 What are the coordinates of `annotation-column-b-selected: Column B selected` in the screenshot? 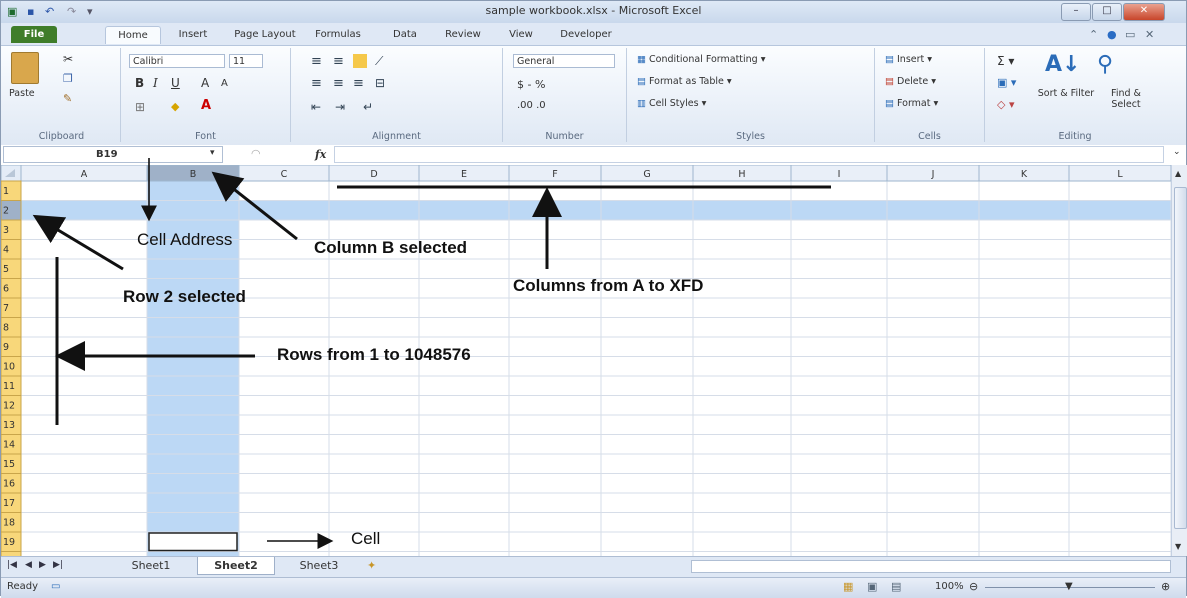 It's located at (391, 247).